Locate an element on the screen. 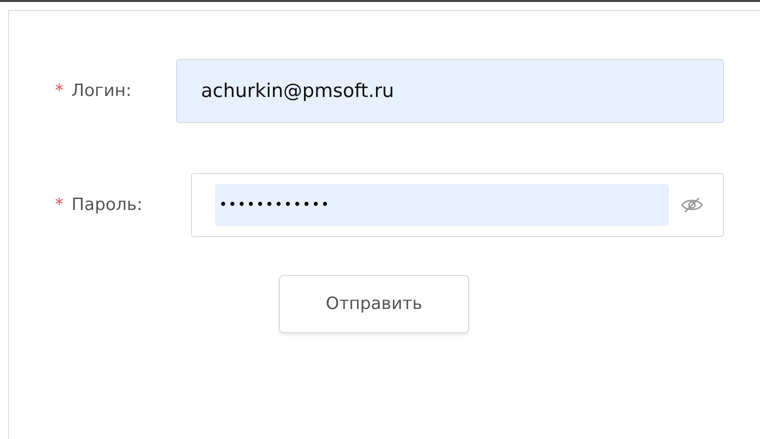 This screenshot has width=760, height=439. login-field: achurkin@pmsoft.ru is located at coordinates (450, 91).